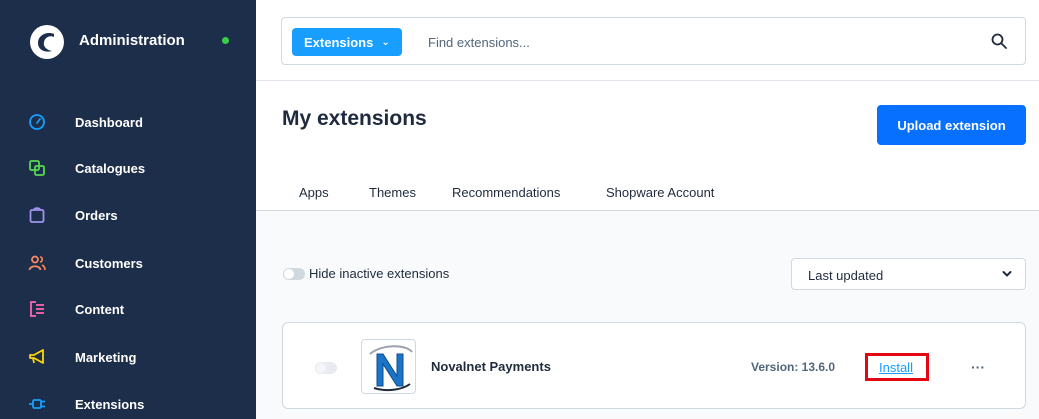  I want to click on sidebar-item-label: Dashboard, so click(109, 122).